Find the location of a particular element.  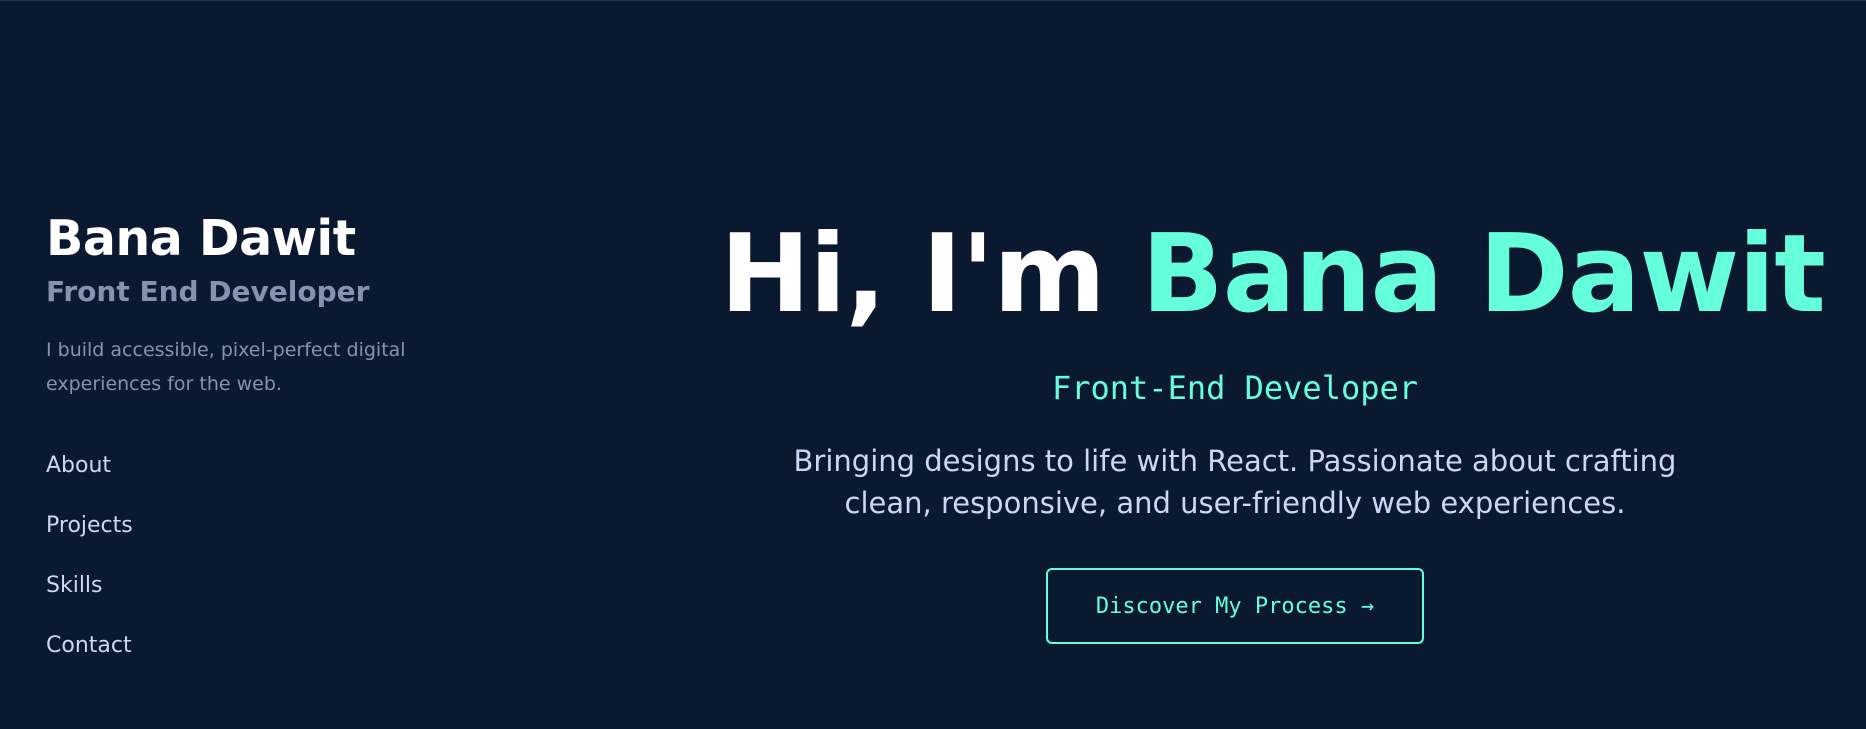

hero-headline: Hi, I'm Bana Dawit is located at coordinates (1273, 274).